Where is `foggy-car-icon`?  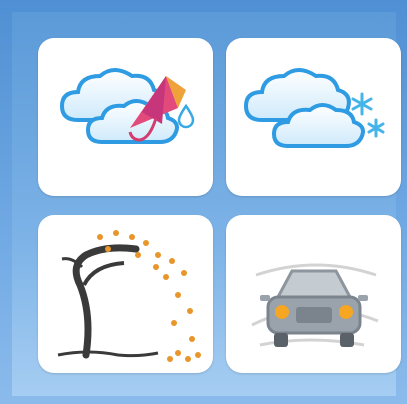 foggy-car-icon is located at coordinates (315, 305).